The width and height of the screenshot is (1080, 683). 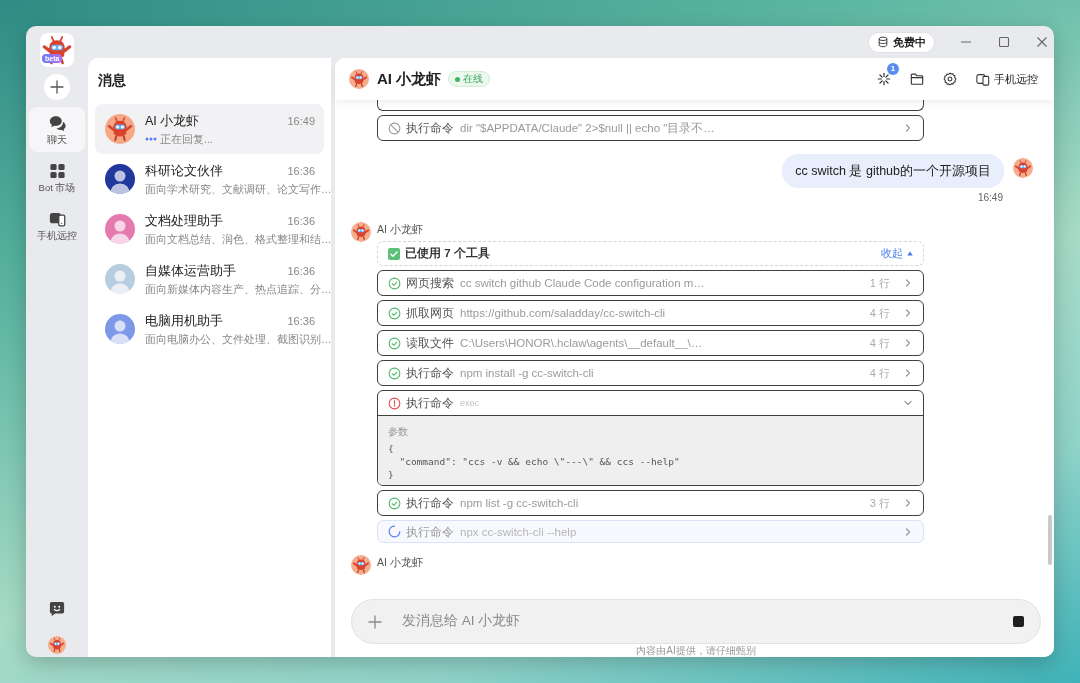 I want to click on composer-bar: 发消息给 AI 小龙虾, so click(x=696, y=621).